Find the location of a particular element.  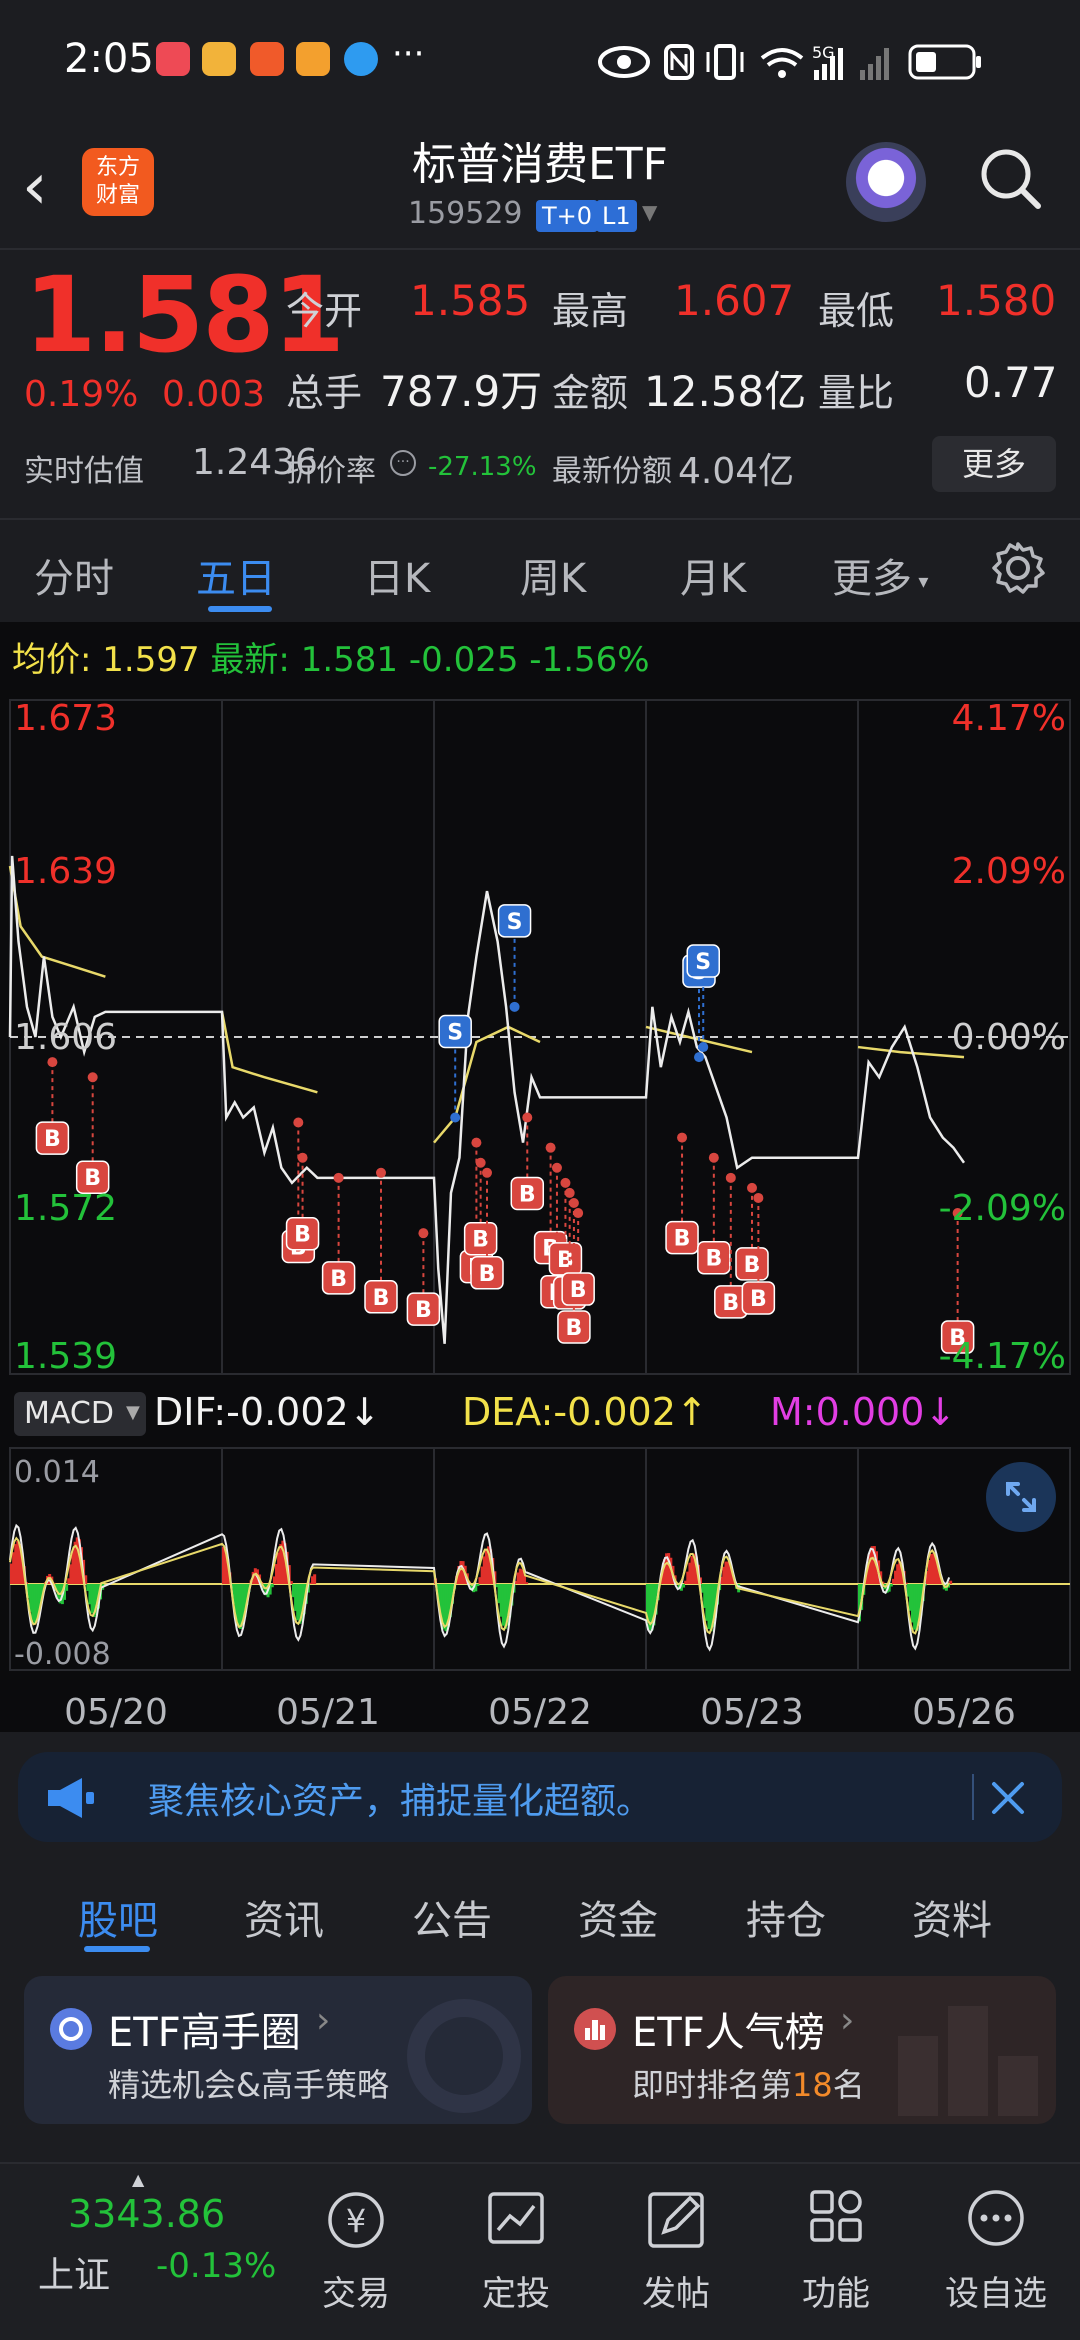

price-summary-bar: 均价: 1.597 最新: 1.581 -0.025 -1.56% is located at coordinates (331, 656).